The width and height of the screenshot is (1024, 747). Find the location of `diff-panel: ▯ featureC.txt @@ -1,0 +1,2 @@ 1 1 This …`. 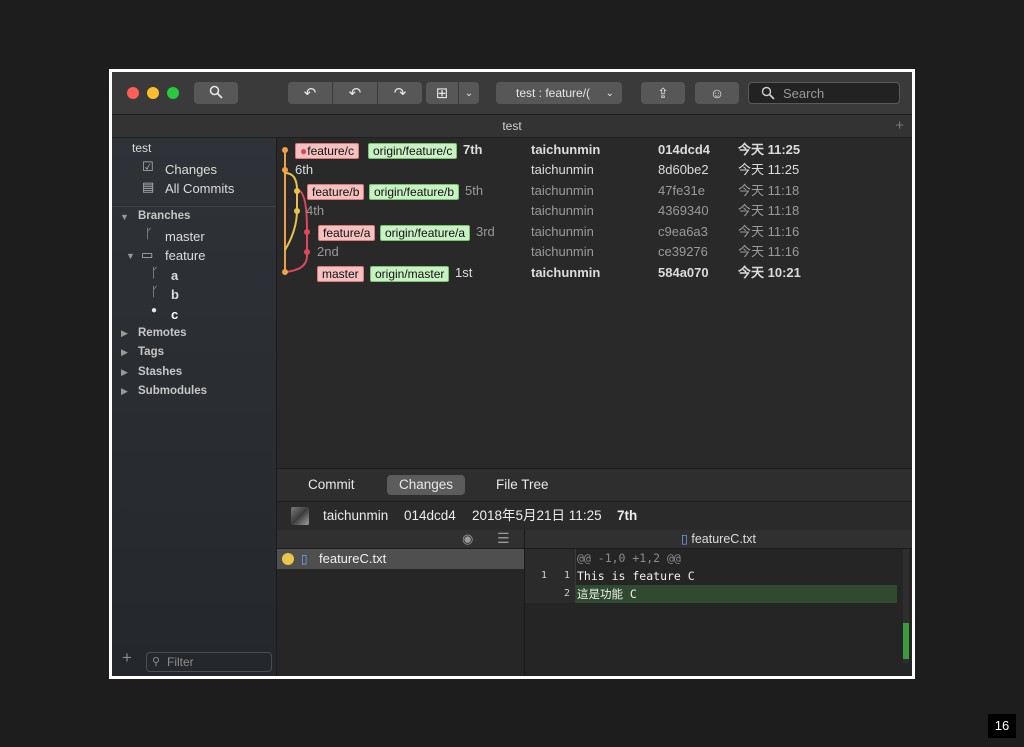

diff-panel: ▯ featureC.txt @@ -1,0 +1,2 @@ 1 1 This … is located at coordinates (718, 603).